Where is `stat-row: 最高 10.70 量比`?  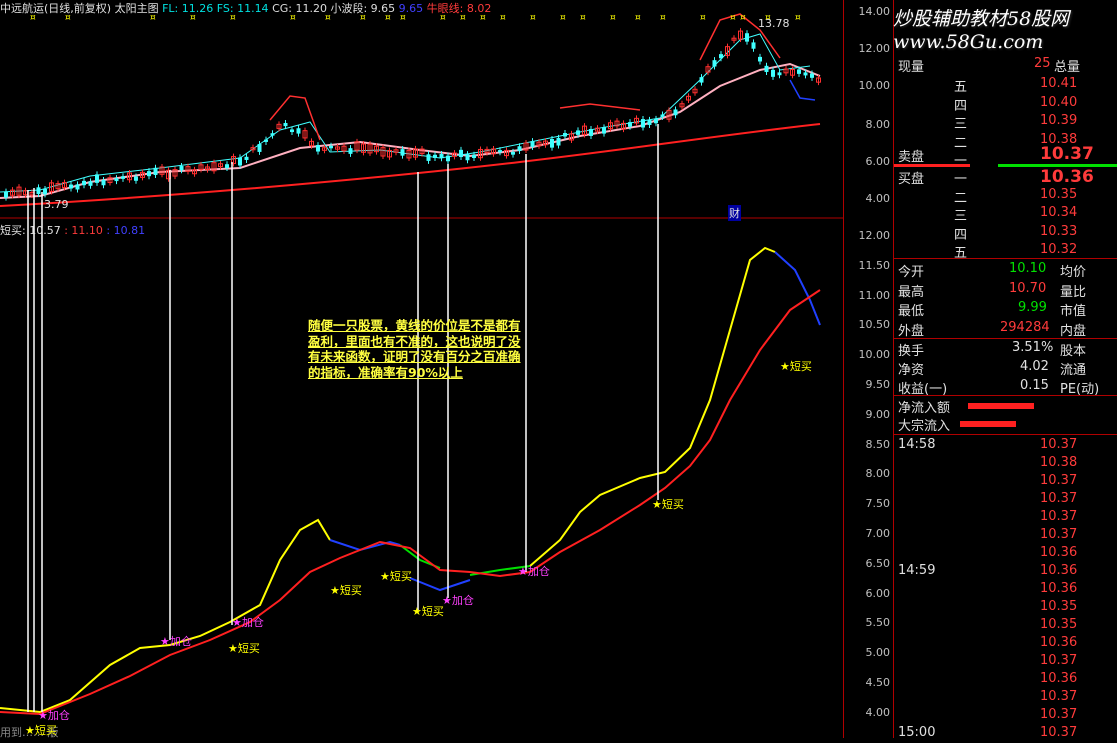
stat-row: 最高 10.70 量比 is located at coordinates (1005, 290).